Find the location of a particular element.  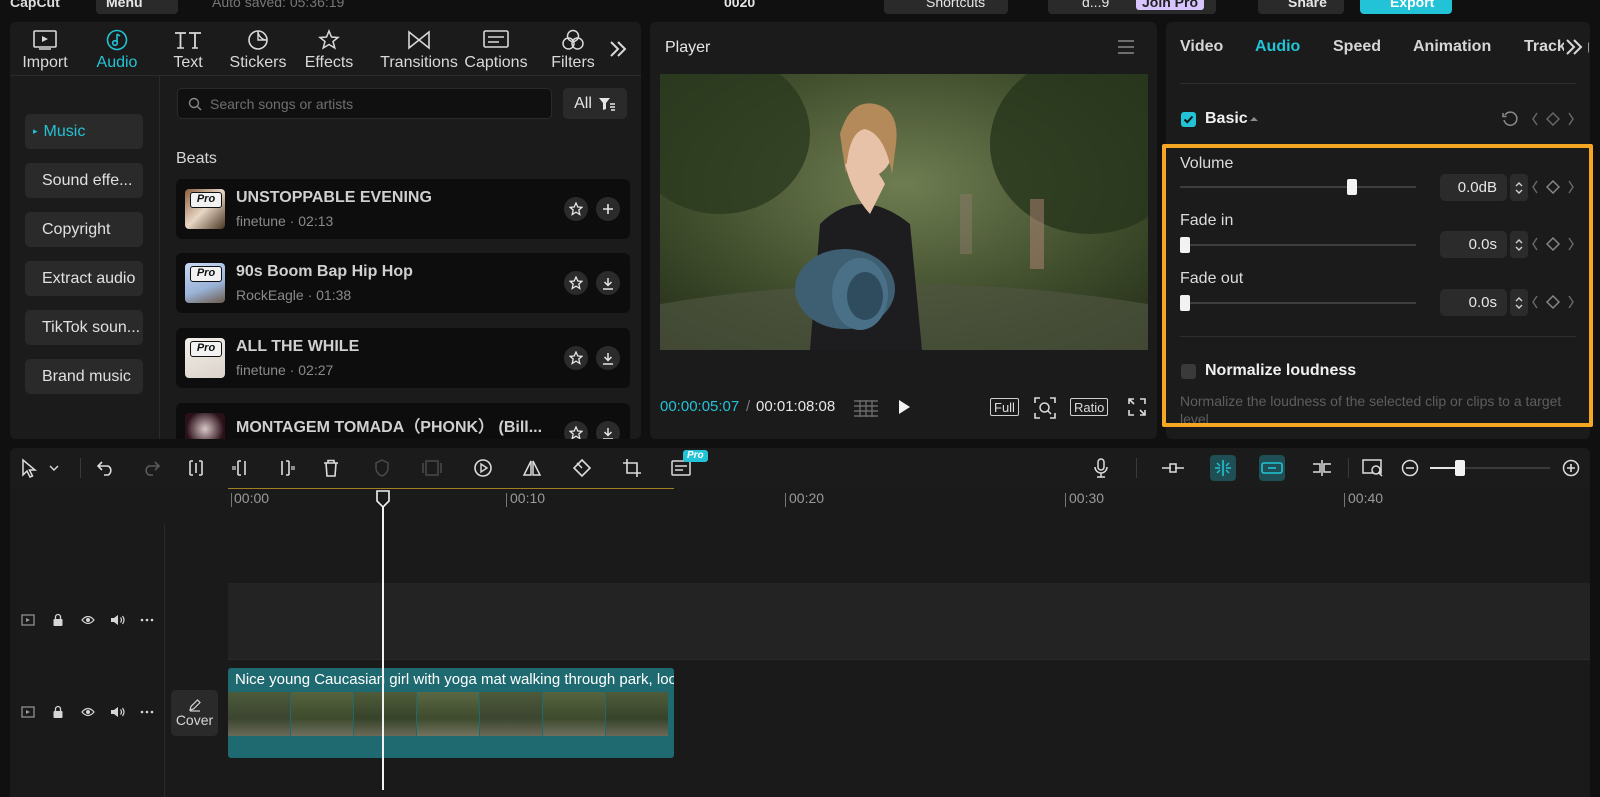

select-cursor-icon is located at coordinates (29, 468).